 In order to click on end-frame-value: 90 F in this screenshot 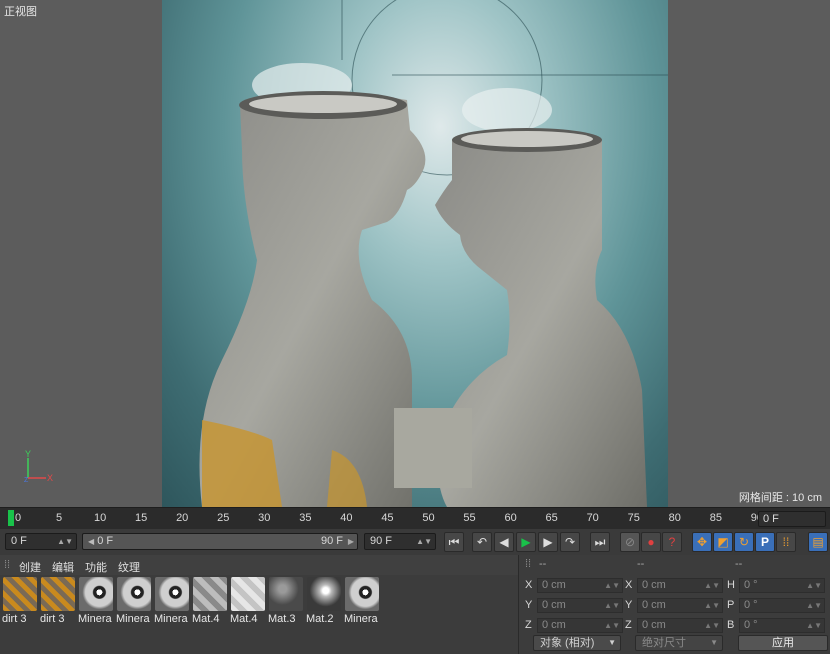, I will do `click(381, 541)`.